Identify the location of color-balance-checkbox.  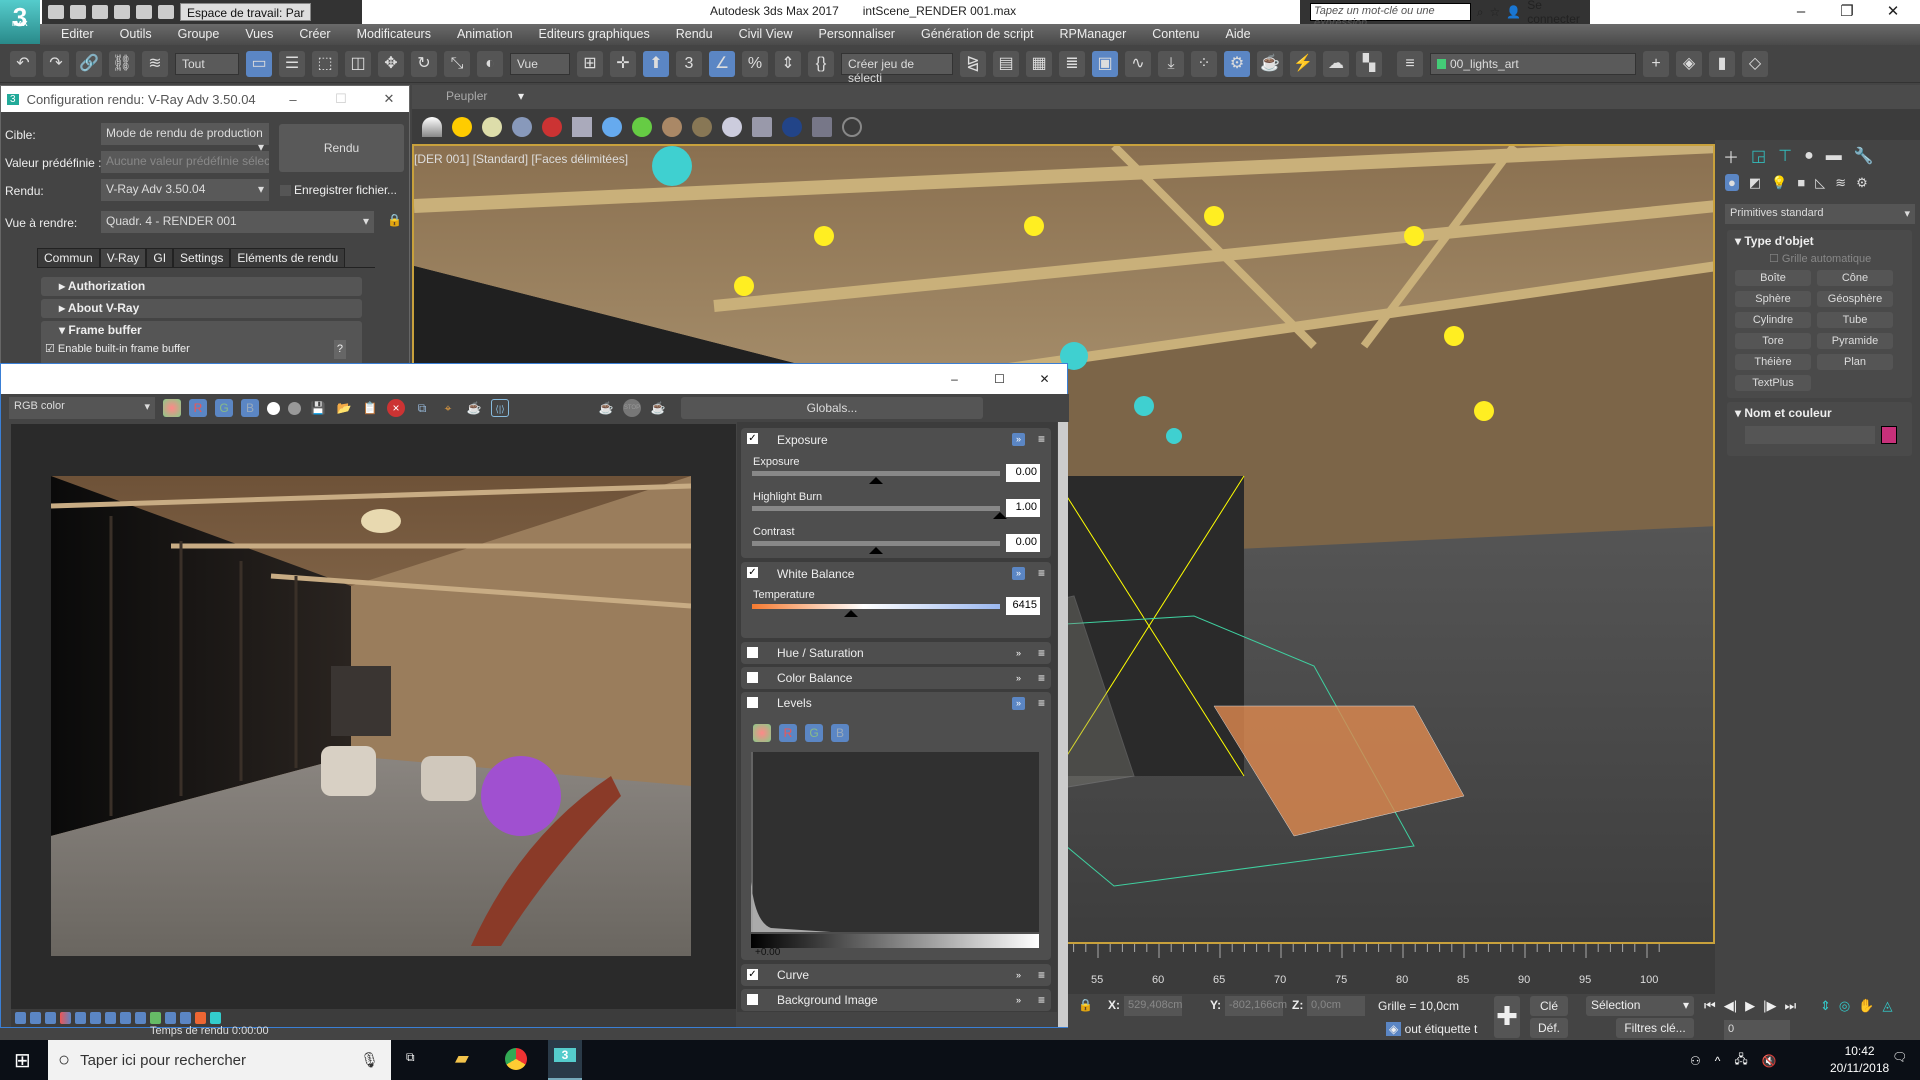
(752, 677).